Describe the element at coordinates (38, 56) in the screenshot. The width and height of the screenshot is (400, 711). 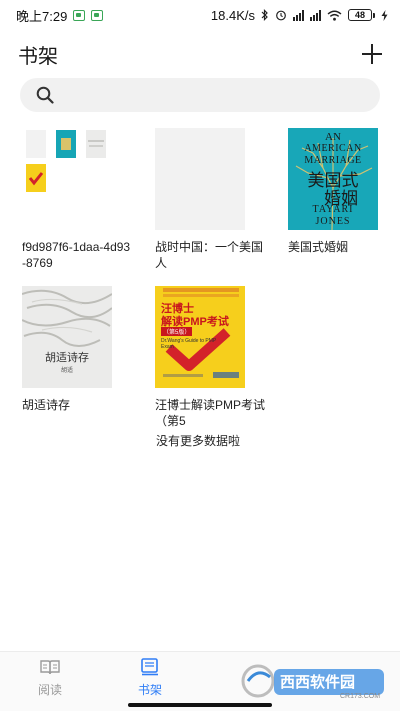
I see `page-title: 书架` at that location.